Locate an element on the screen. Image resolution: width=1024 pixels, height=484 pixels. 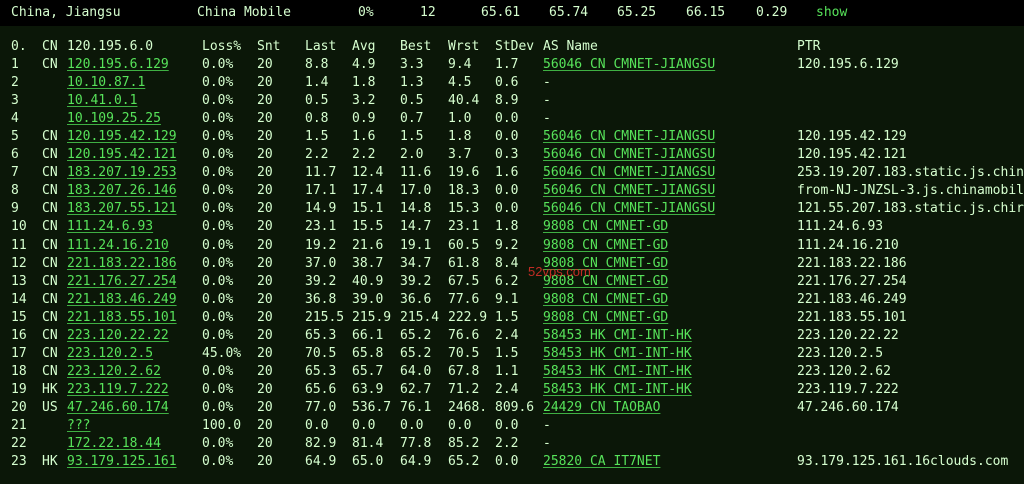
cell-cc: US is located at coordinates (50, 407).